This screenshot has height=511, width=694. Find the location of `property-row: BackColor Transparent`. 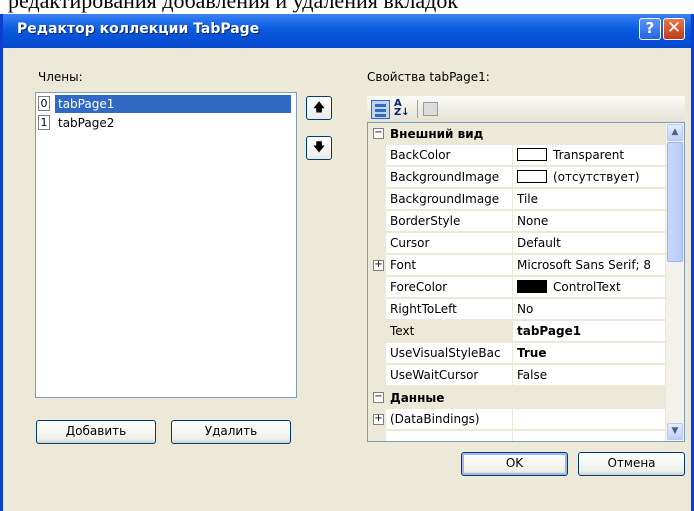

property-row: BackColor Transparent is located at coordinates (516, 156).